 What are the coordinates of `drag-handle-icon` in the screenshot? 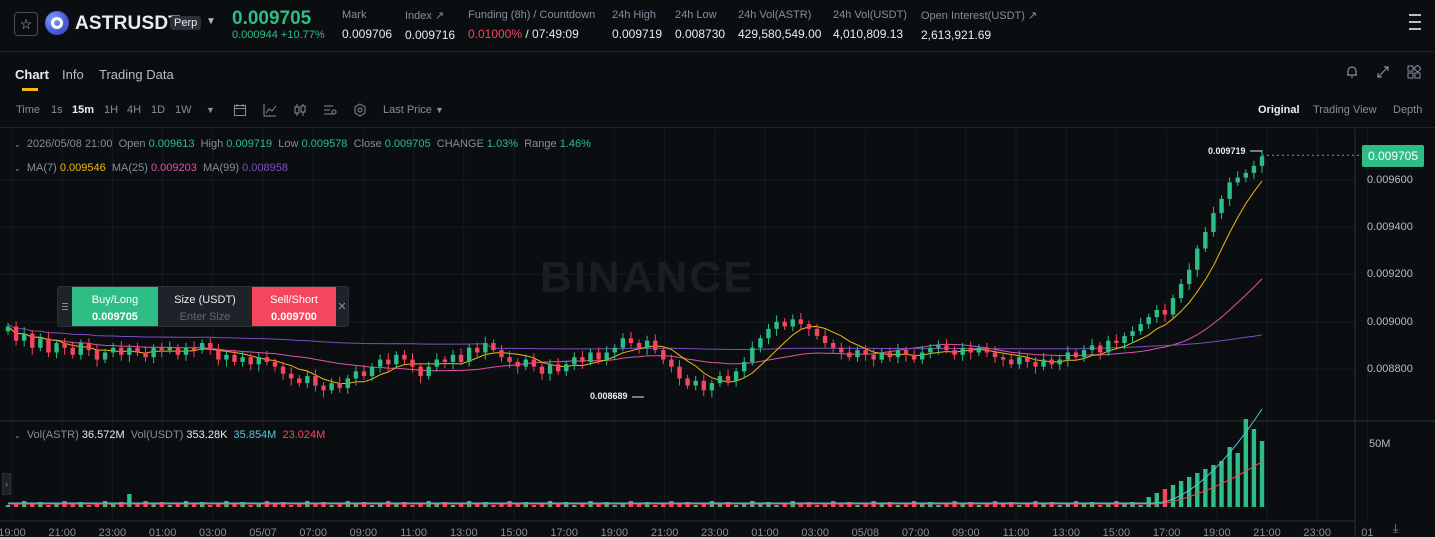 It's located at (65, 306).